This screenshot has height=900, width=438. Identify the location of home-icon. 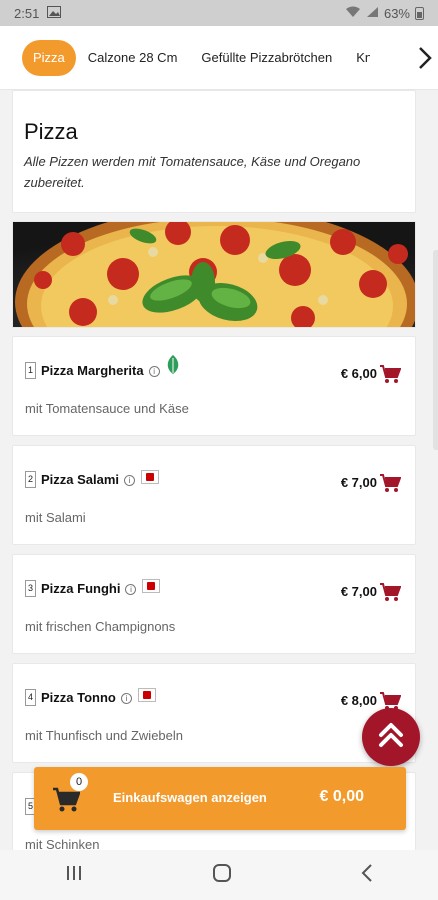
(222, 875).